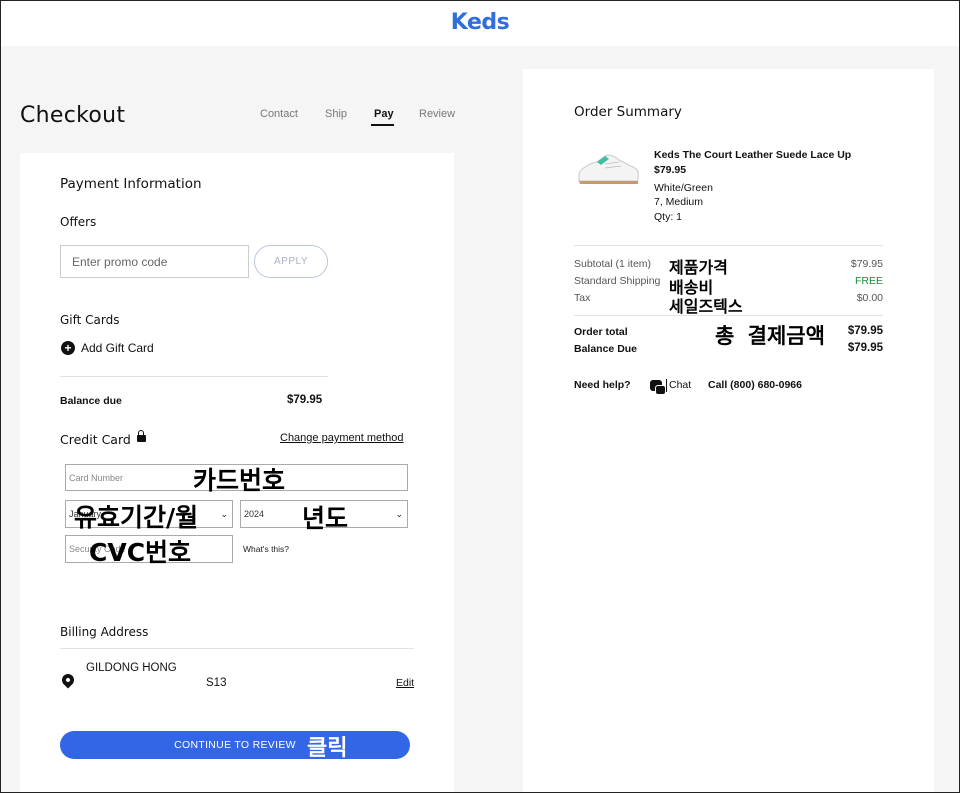  Describe the element at coordinates (613, 264) in the screenshot. I see `subtotal-label: Subtotal (1 item)` at that location.